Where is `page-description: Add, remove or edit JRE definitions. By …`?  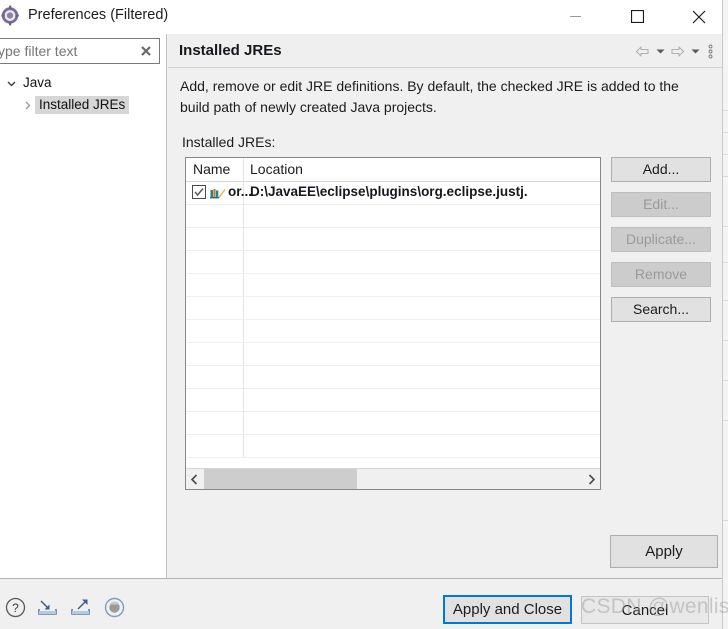
page-description: Add, remove or edit JRE definitions. By … is located at coordinates (429, 96).